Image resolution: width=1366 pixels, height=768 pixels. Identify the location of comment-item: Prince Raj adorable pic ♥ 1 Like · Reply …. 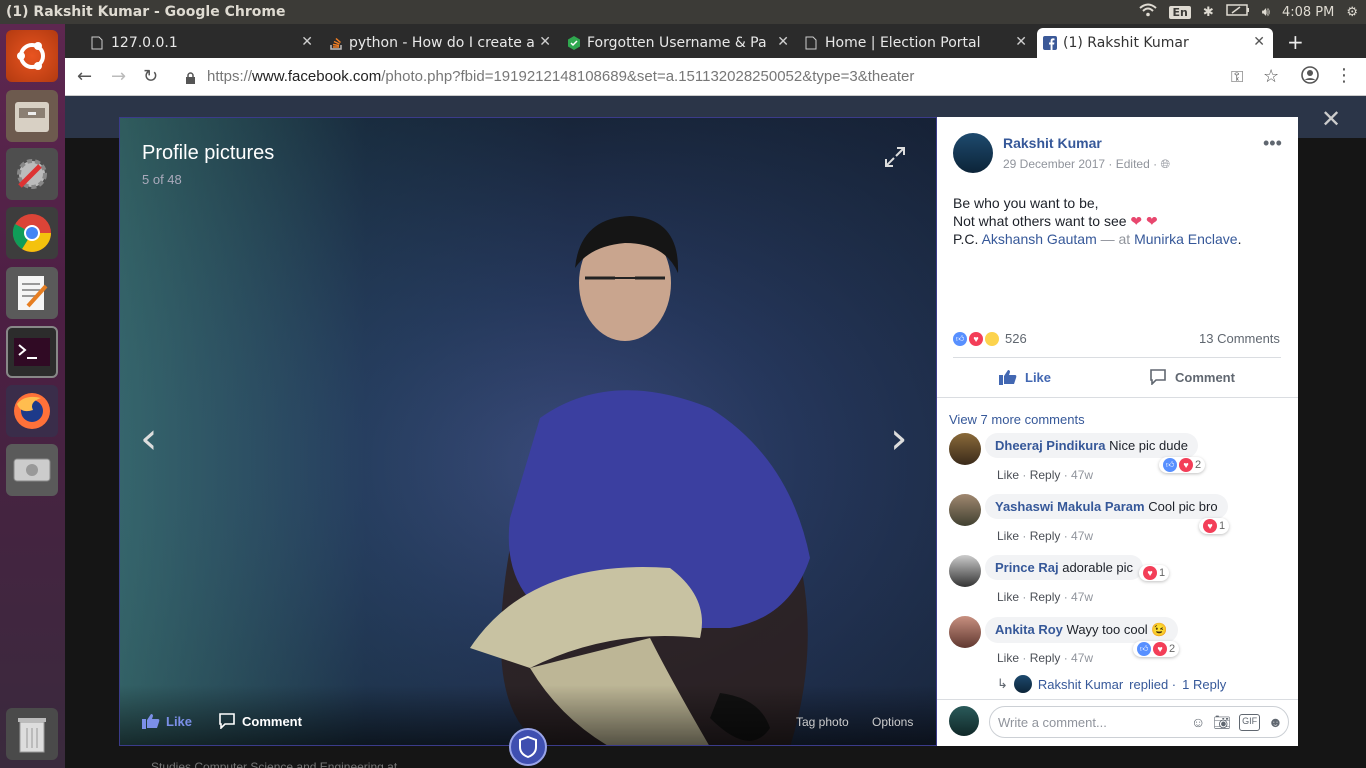
(1117, 583).